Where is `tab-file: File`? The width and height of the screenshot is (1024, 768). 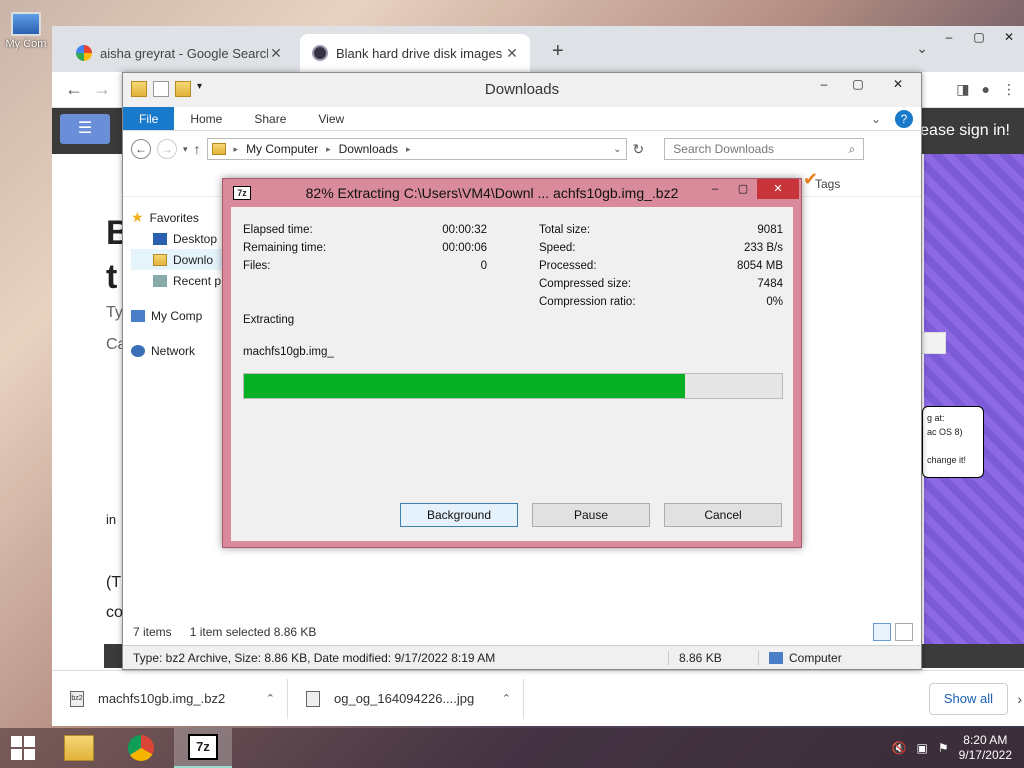
tab-file: File is located at coordinates (149, 118).